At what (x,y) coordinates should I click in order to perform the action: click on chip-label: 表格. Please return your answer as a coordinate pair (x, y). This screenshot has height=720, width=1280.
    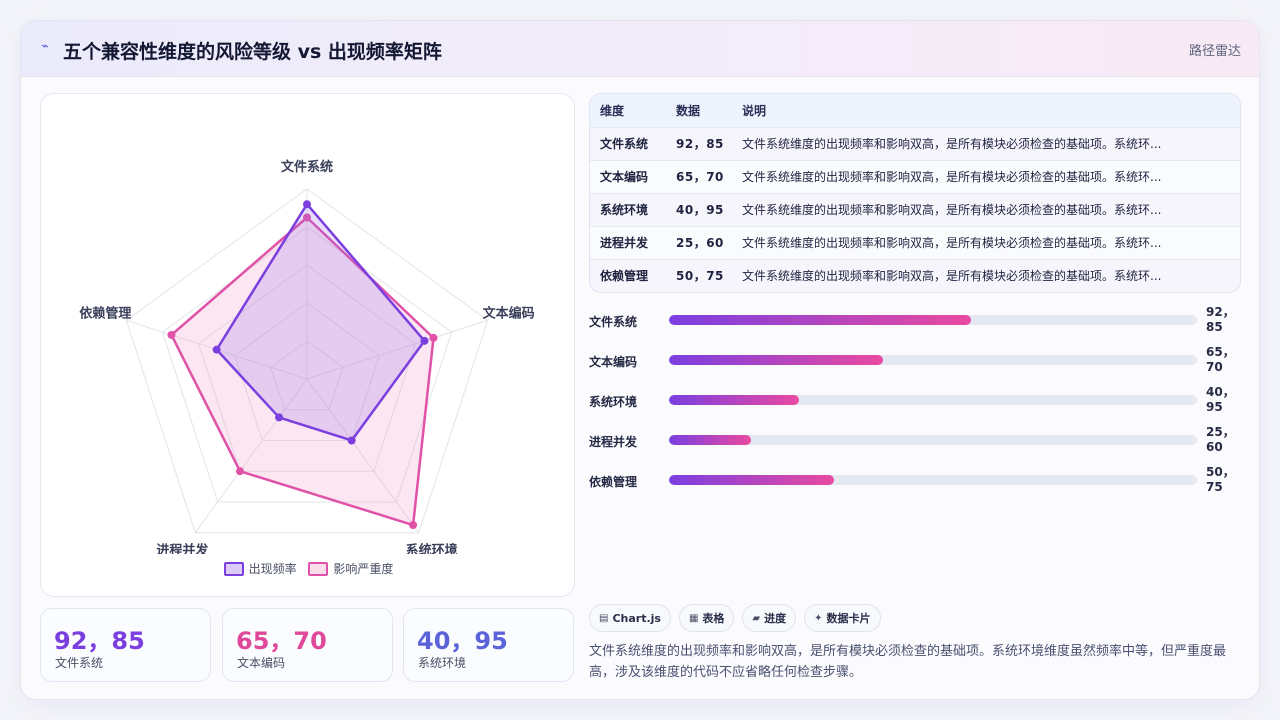
    Looking at the image, I should click on (713, 618).